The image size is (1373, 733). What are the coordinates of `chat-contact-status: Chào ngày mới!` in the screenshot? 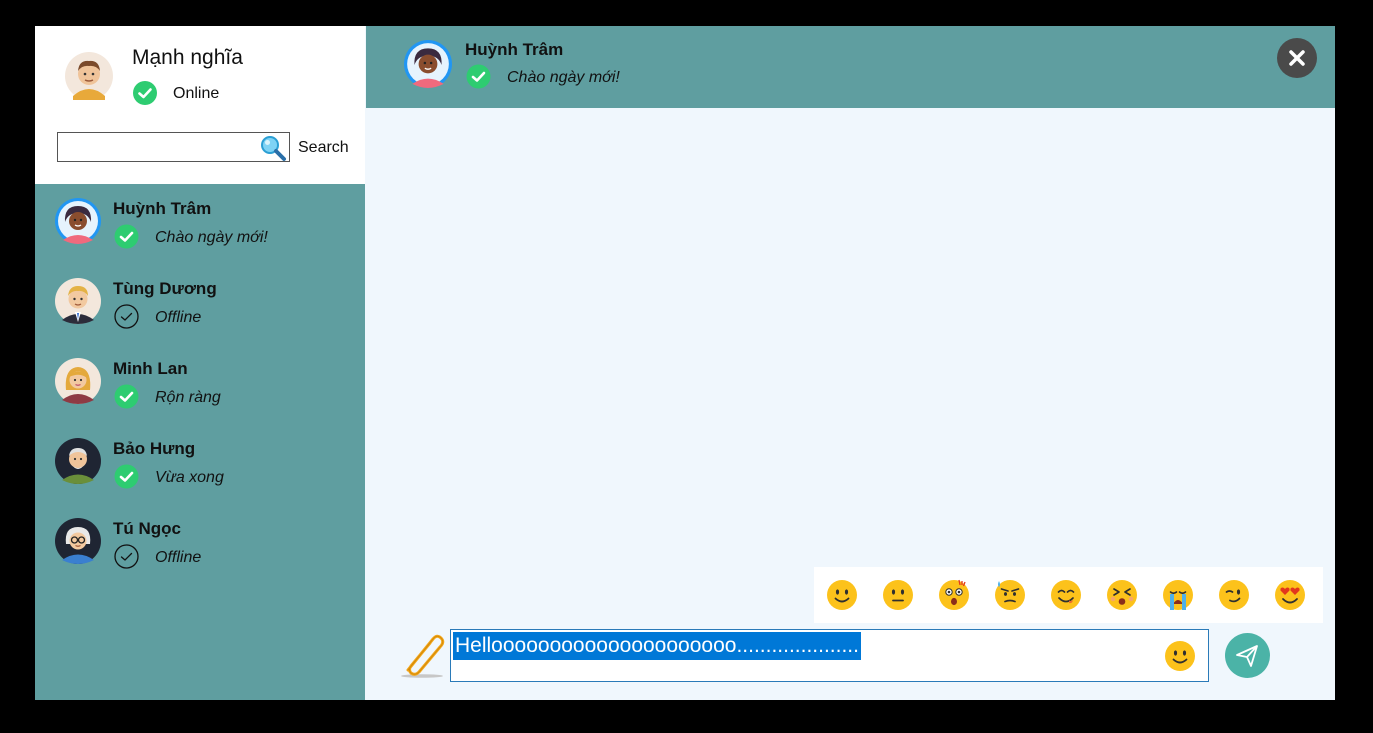 It's located at (563, 77).